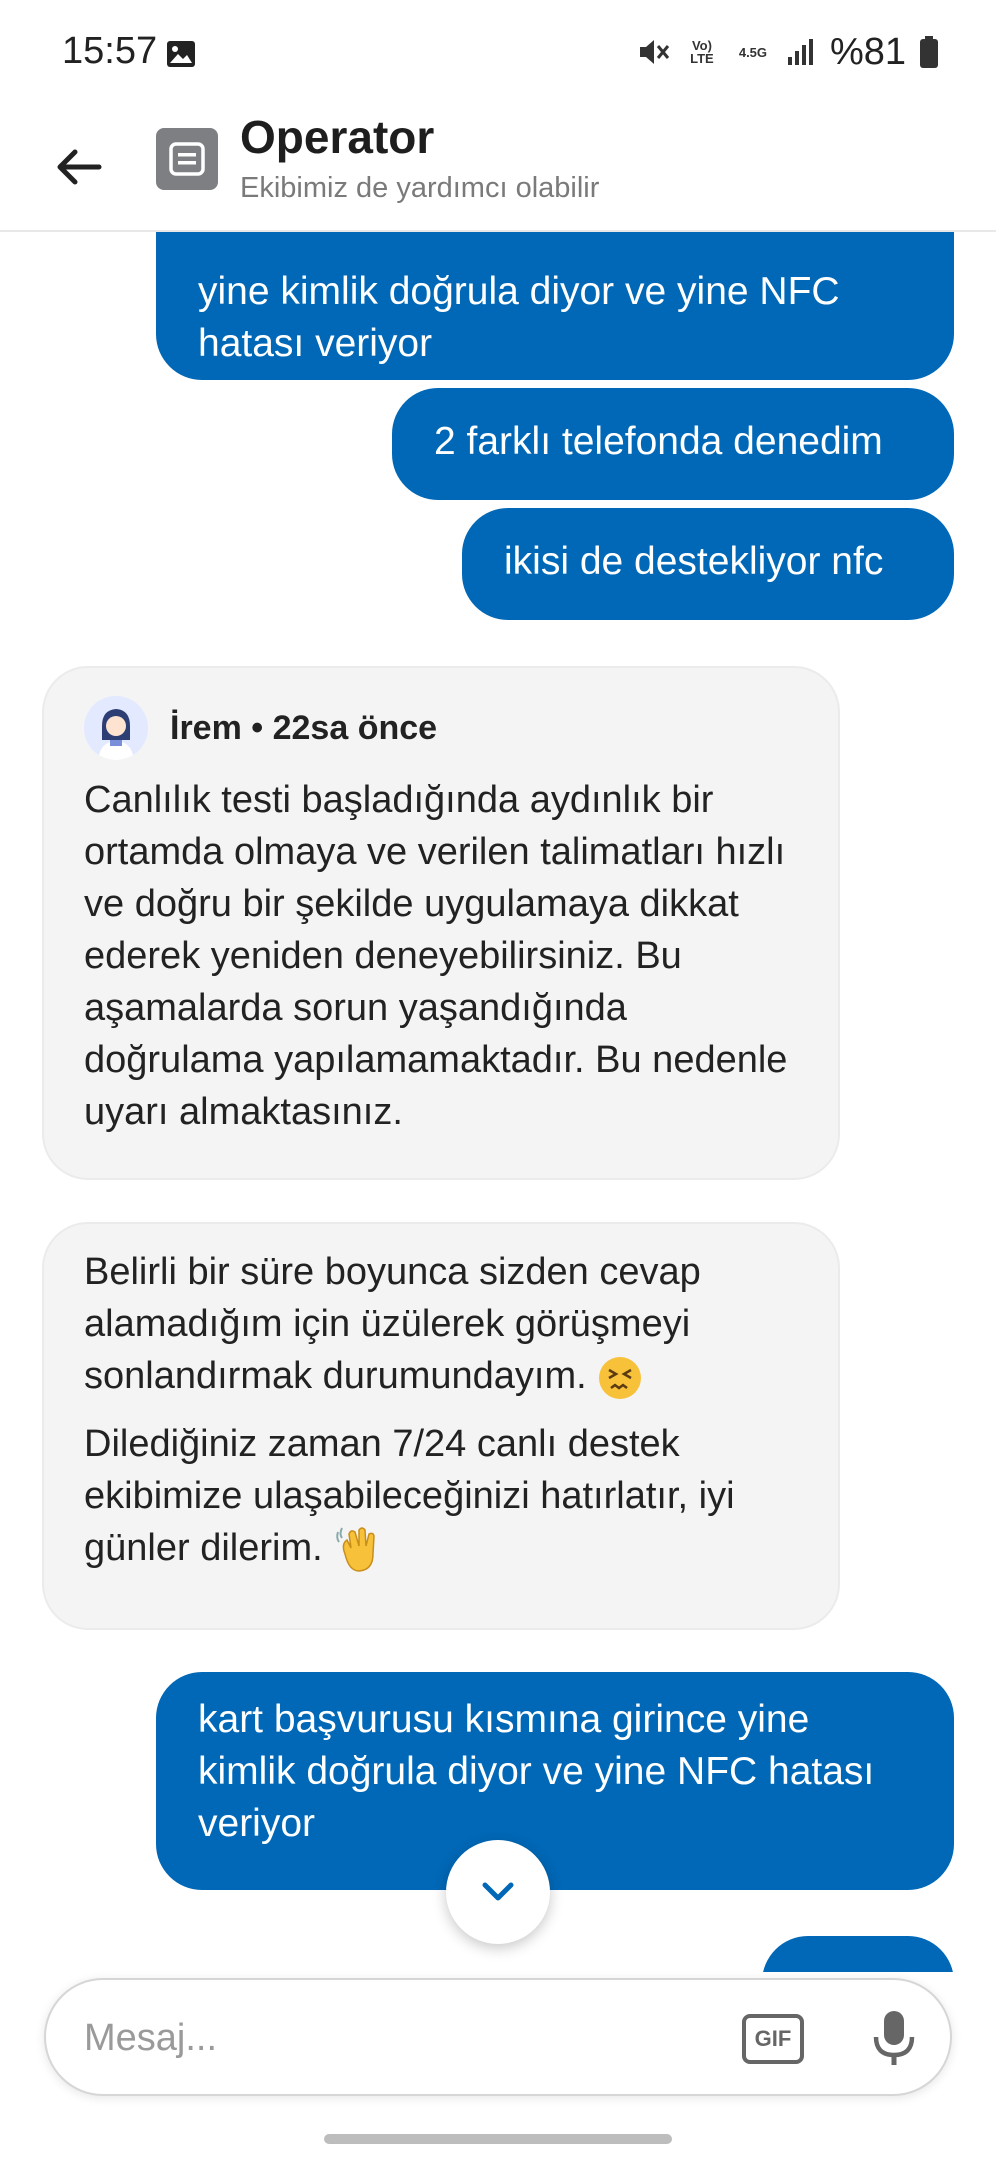 The width and height of the screenshot is (996, 2160). Describe the element at coordinates (498, 2139) in the screenshot. I see `home-indicator` at that location.